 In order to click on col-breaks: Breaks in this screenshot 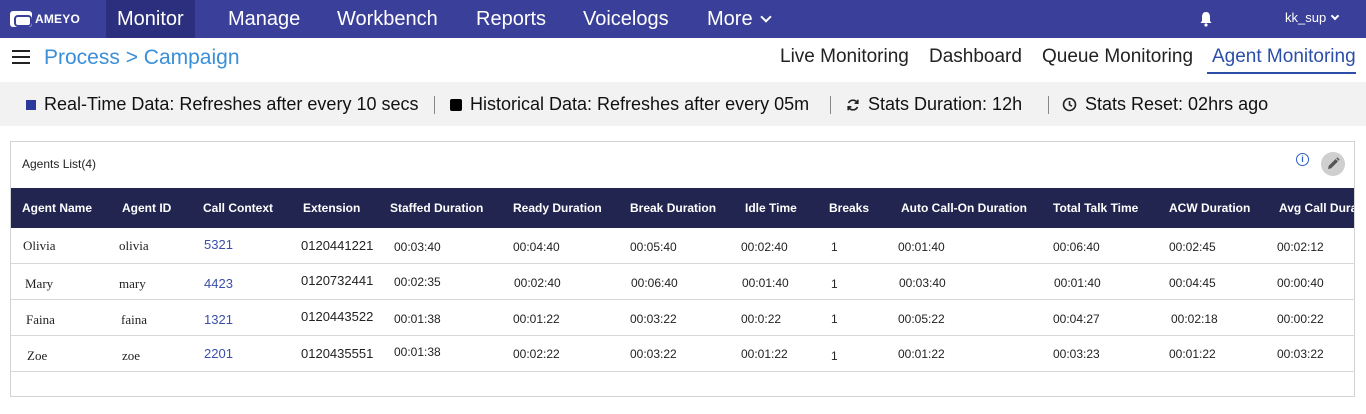, I will do `click(849, 208)`.